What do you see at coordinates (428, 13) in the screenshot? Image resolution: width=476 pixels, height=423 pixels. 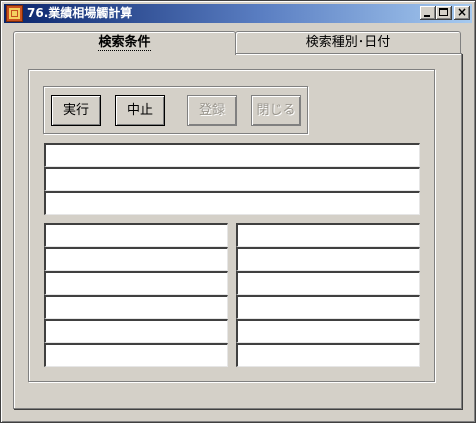 I see `minimize-button` at bounding box center [428, 13].